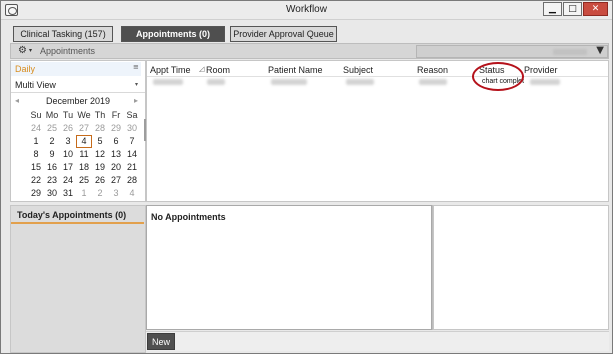 The image size is (613, 354). What do you see at coordinates (116, 141) in the screenshot?
I see `calendar-day: 6` at bounding box center [116, 141].